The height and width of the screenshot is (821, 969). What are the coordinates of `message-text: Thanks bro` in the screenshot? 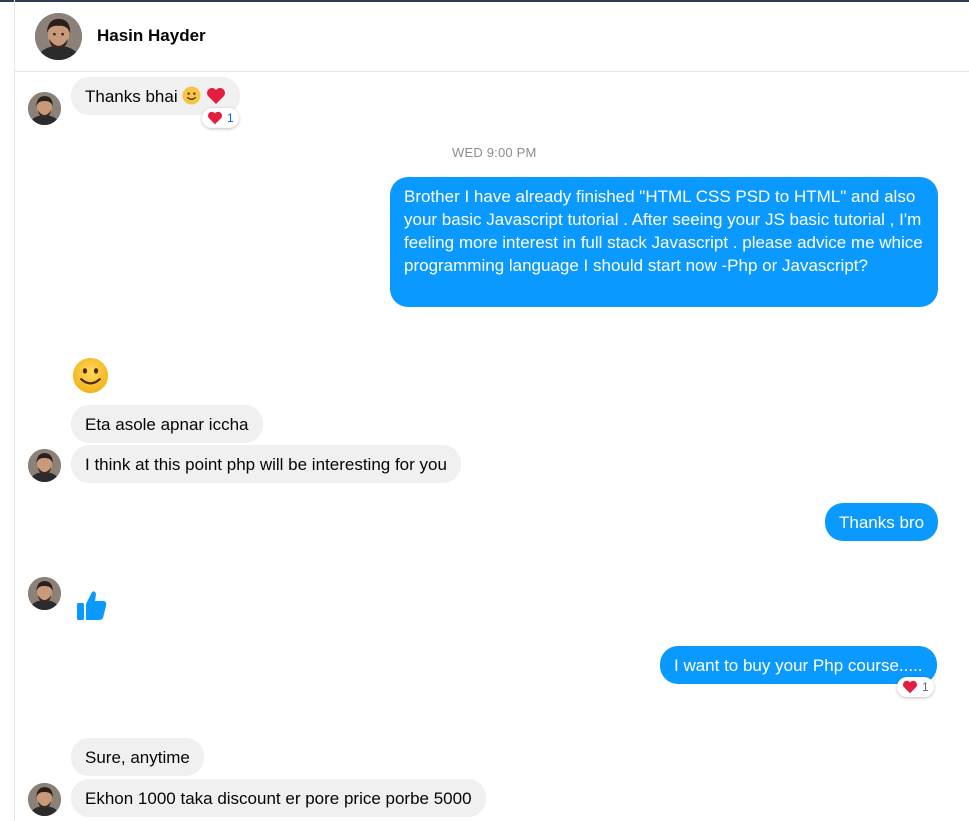 It's located at (882, 522).